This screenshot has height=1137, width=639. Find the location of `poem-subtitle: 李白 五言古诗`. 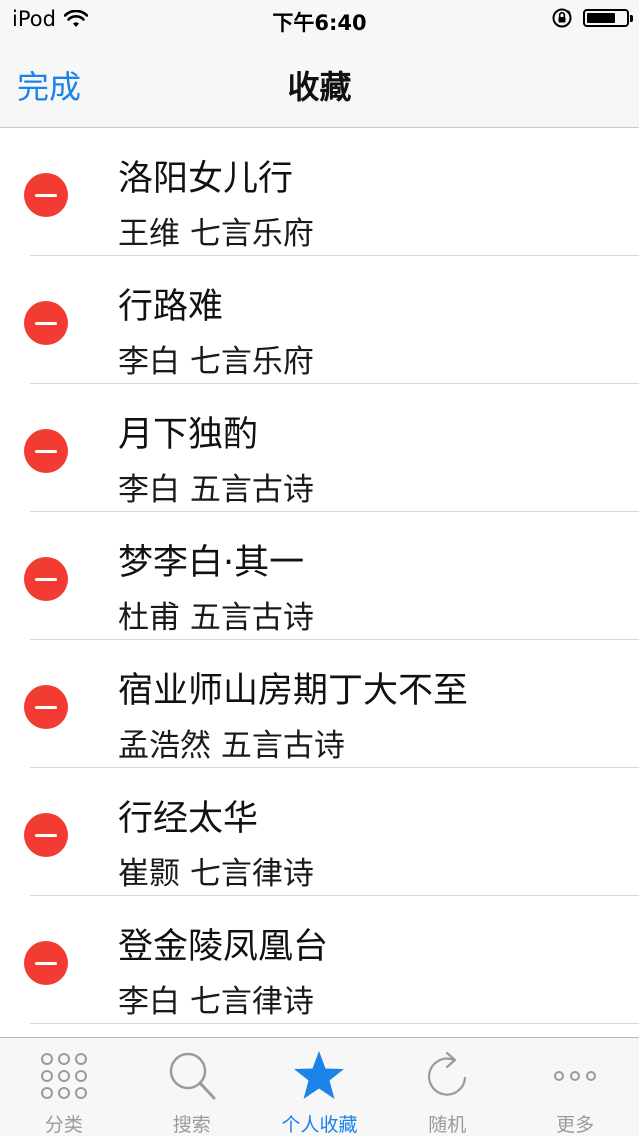

poem-subtitle: 李白 五言古诗 is located at coordinates (216, 490).